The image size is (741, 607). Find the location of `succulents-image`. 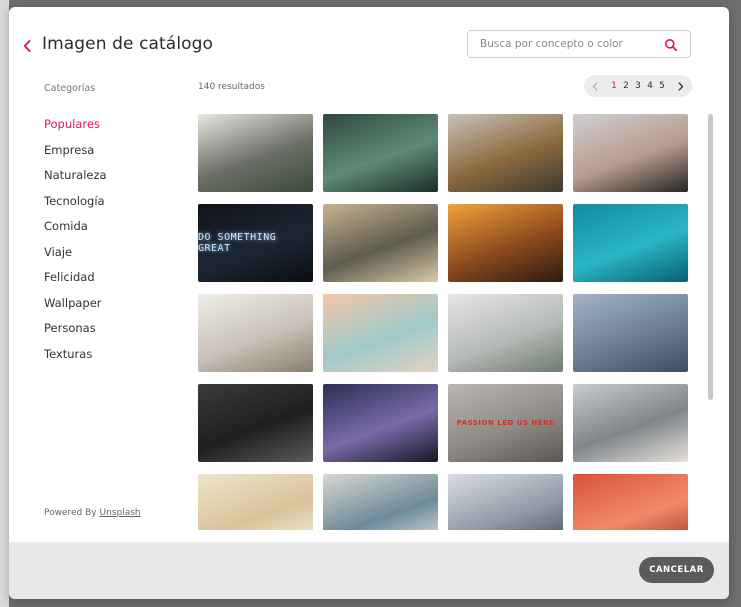

succulents-image is located at coordinates (380, 153).